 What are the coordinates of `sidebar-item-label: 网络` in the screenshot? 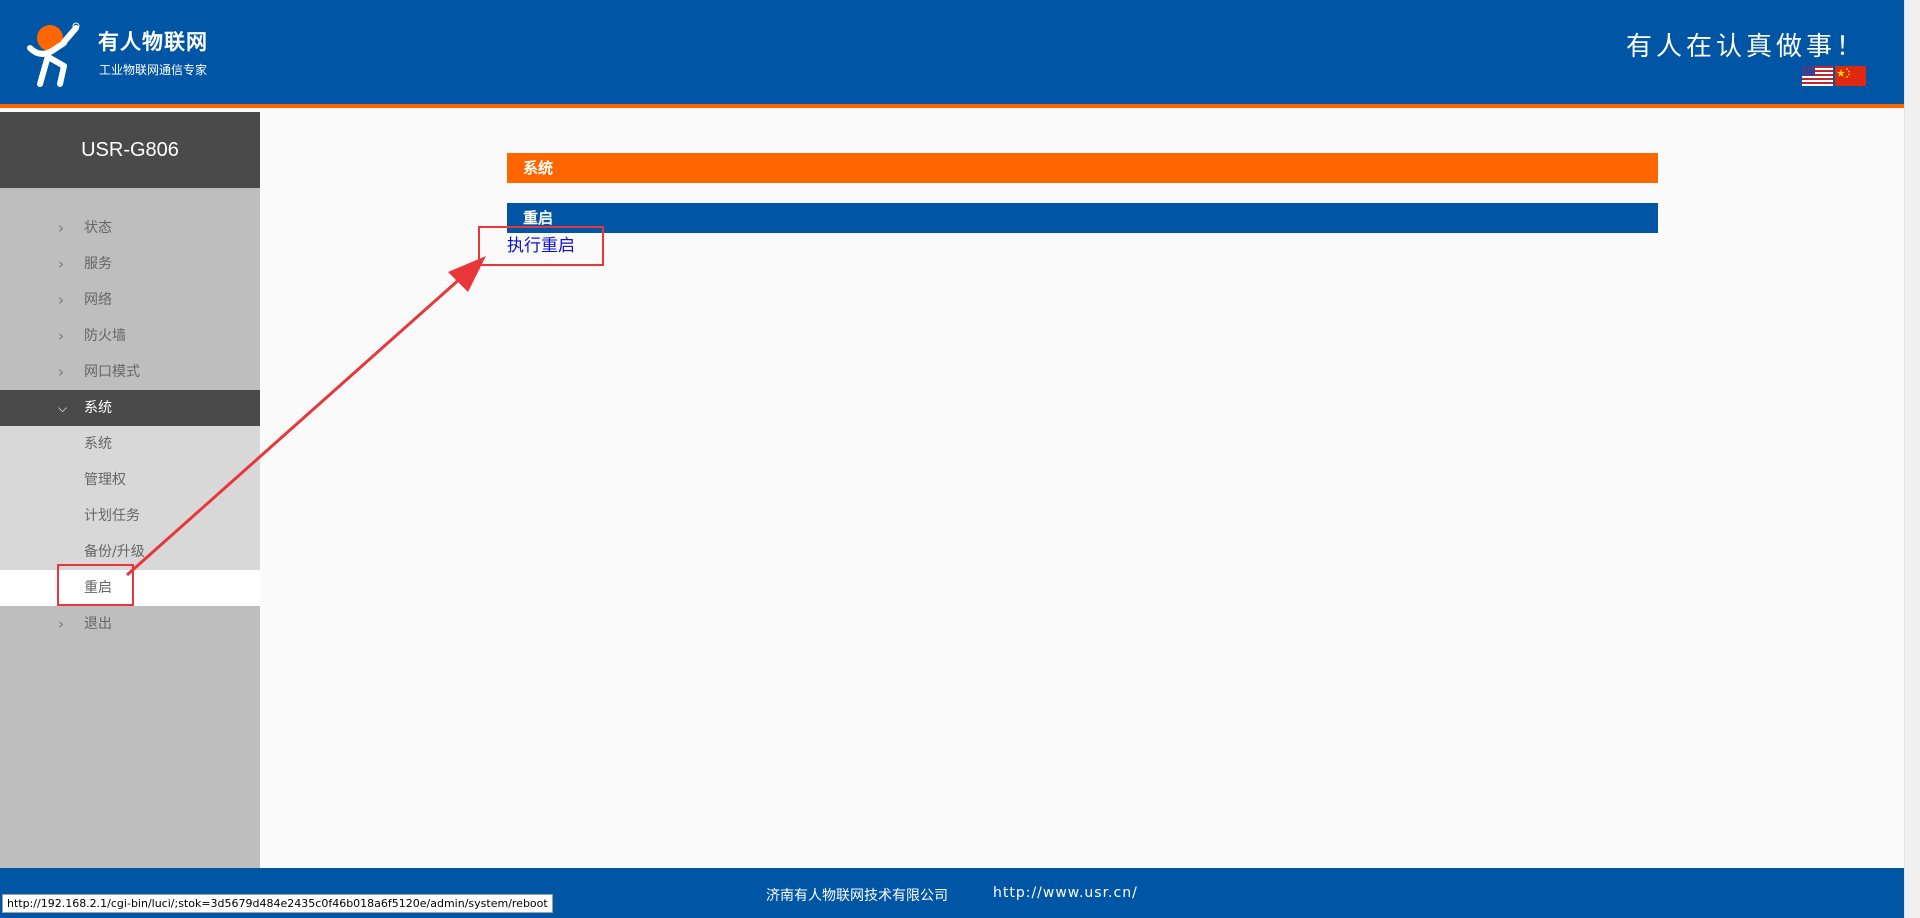 It's located at (98, 300).